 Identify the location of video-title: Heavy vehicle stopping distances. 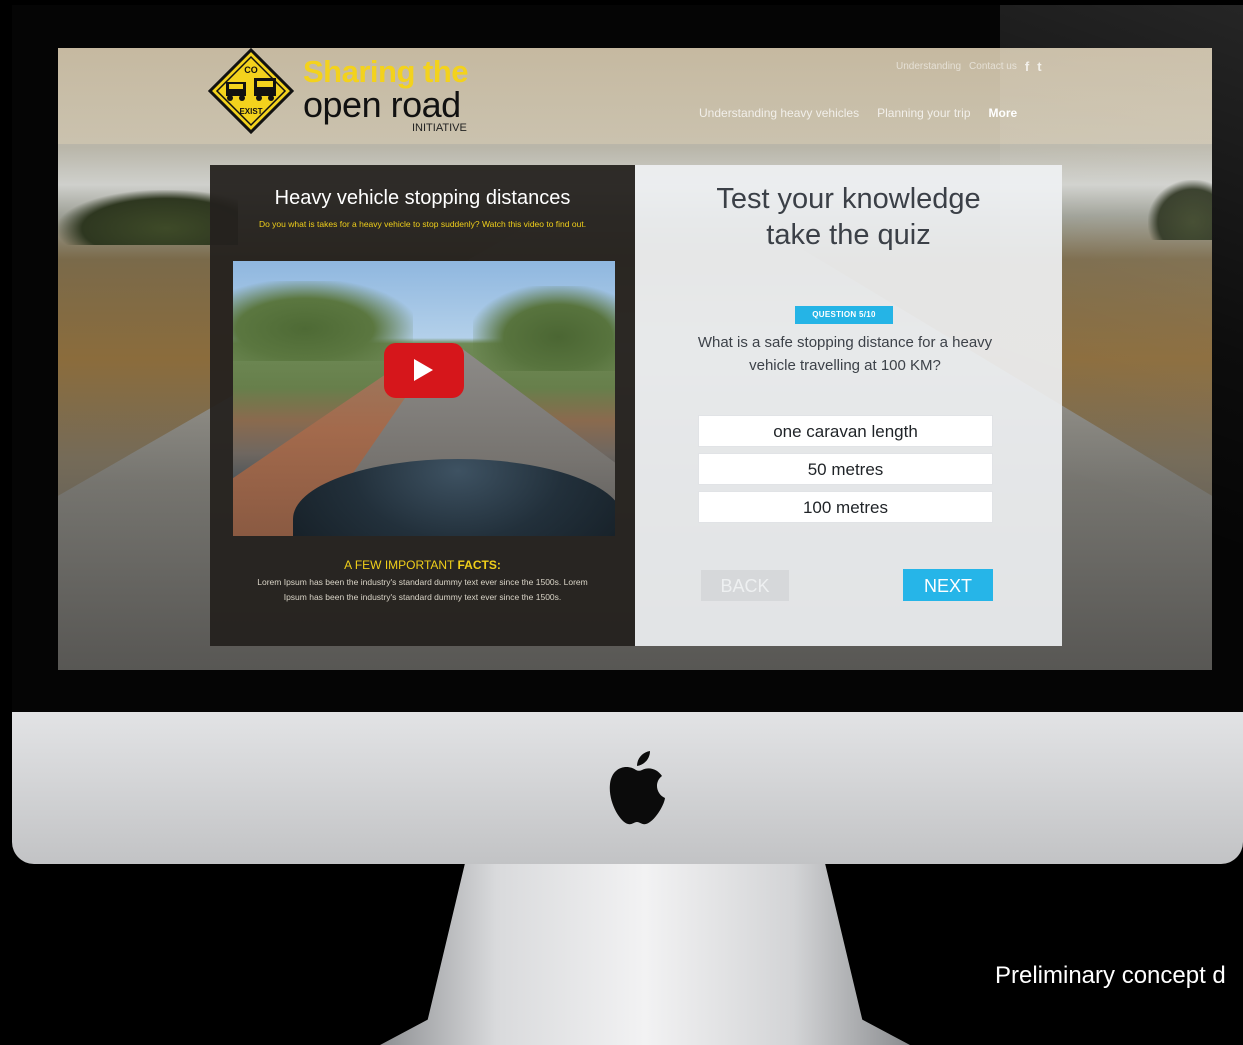
(422, 198).